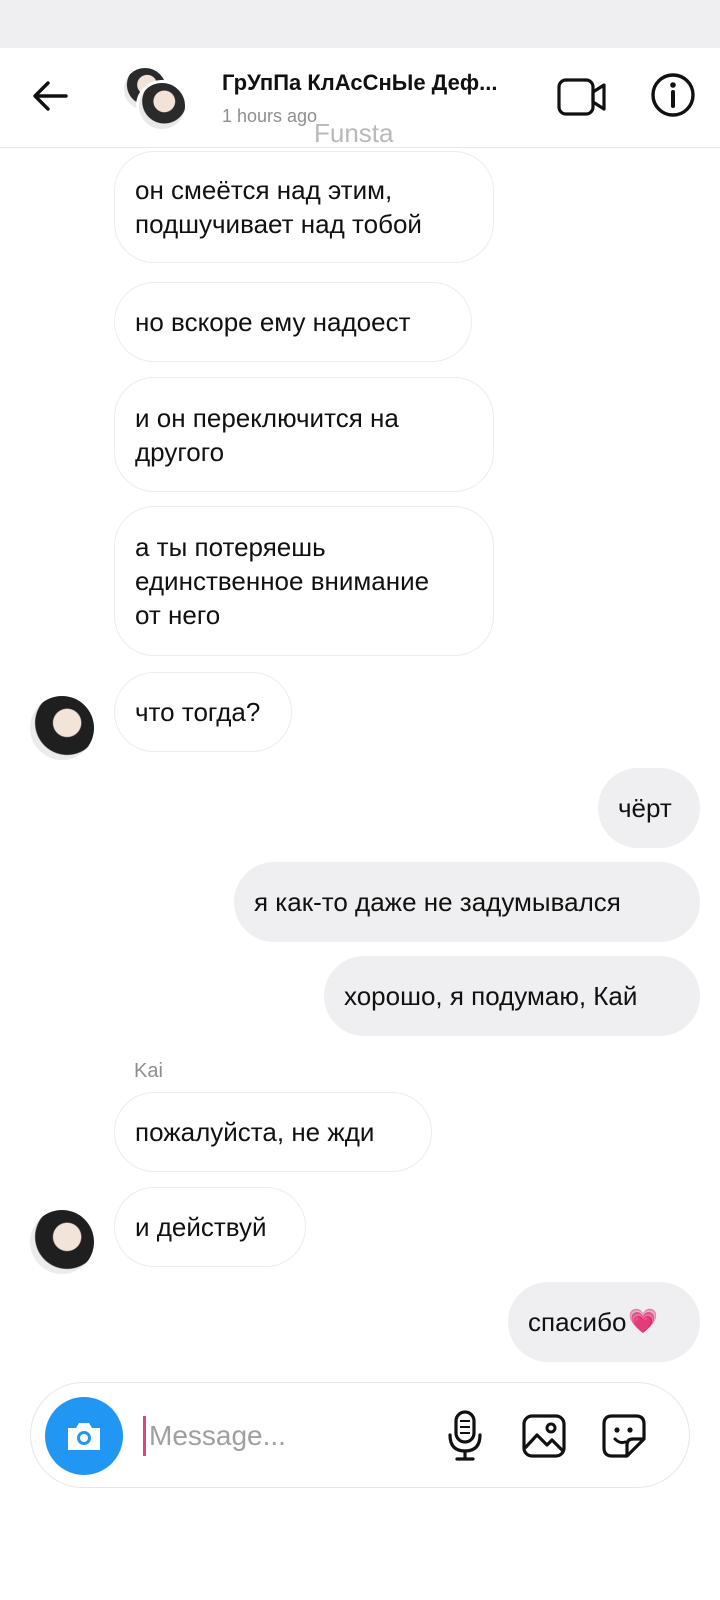 The height and width of the screenshot is (1600, 720). I want to click on video-call-button, so click(582, 97).